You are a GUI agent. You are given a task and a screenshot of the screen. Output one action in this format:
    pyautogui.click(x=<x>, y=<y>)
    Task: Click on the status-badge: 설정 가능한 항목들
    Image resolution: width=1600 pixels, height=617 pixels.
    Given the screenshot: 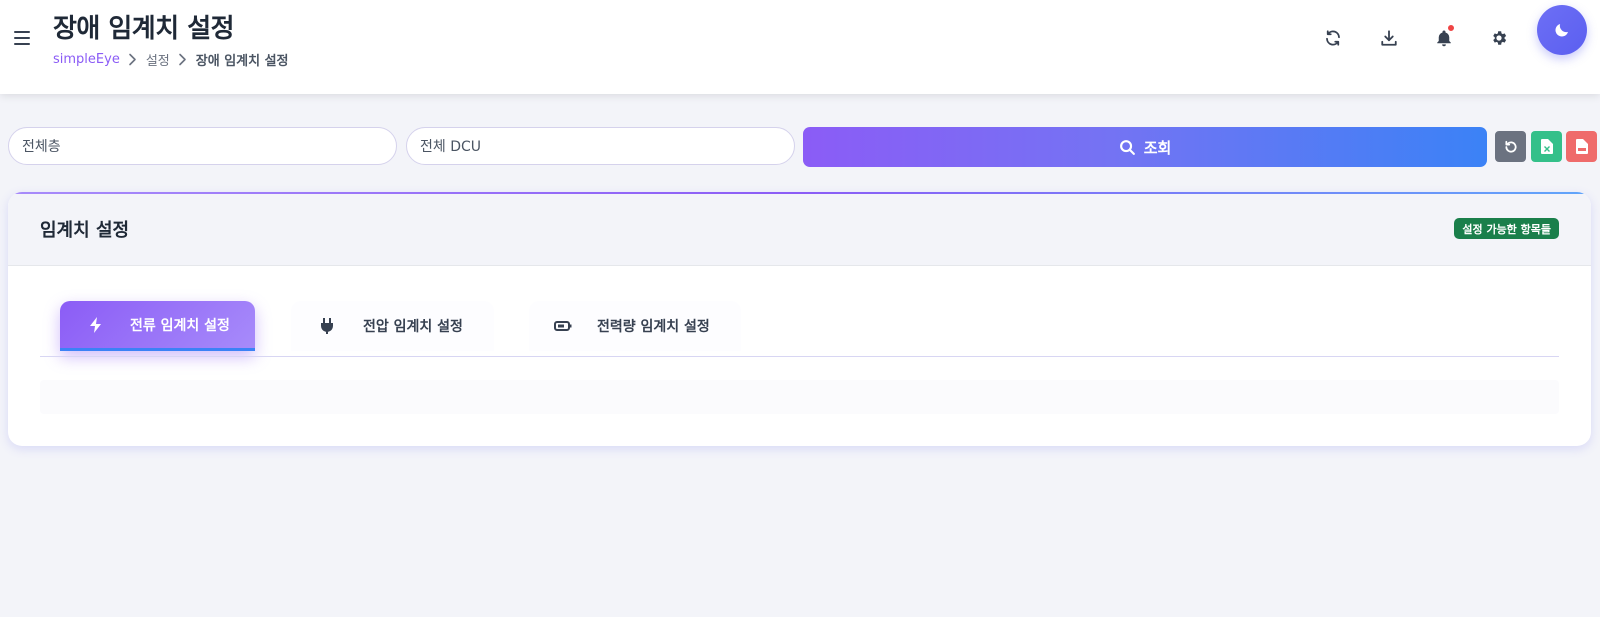 What is the action you would take?
    pyautogui.click(x=1506, y=228)
    